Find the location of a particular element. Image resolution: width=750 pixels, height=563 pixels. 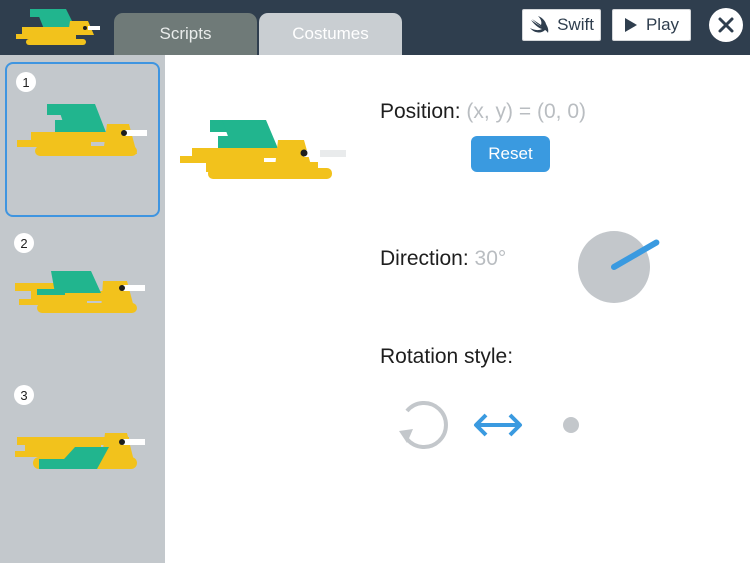

swift-logo-icon is located at coordinates (539, 24).